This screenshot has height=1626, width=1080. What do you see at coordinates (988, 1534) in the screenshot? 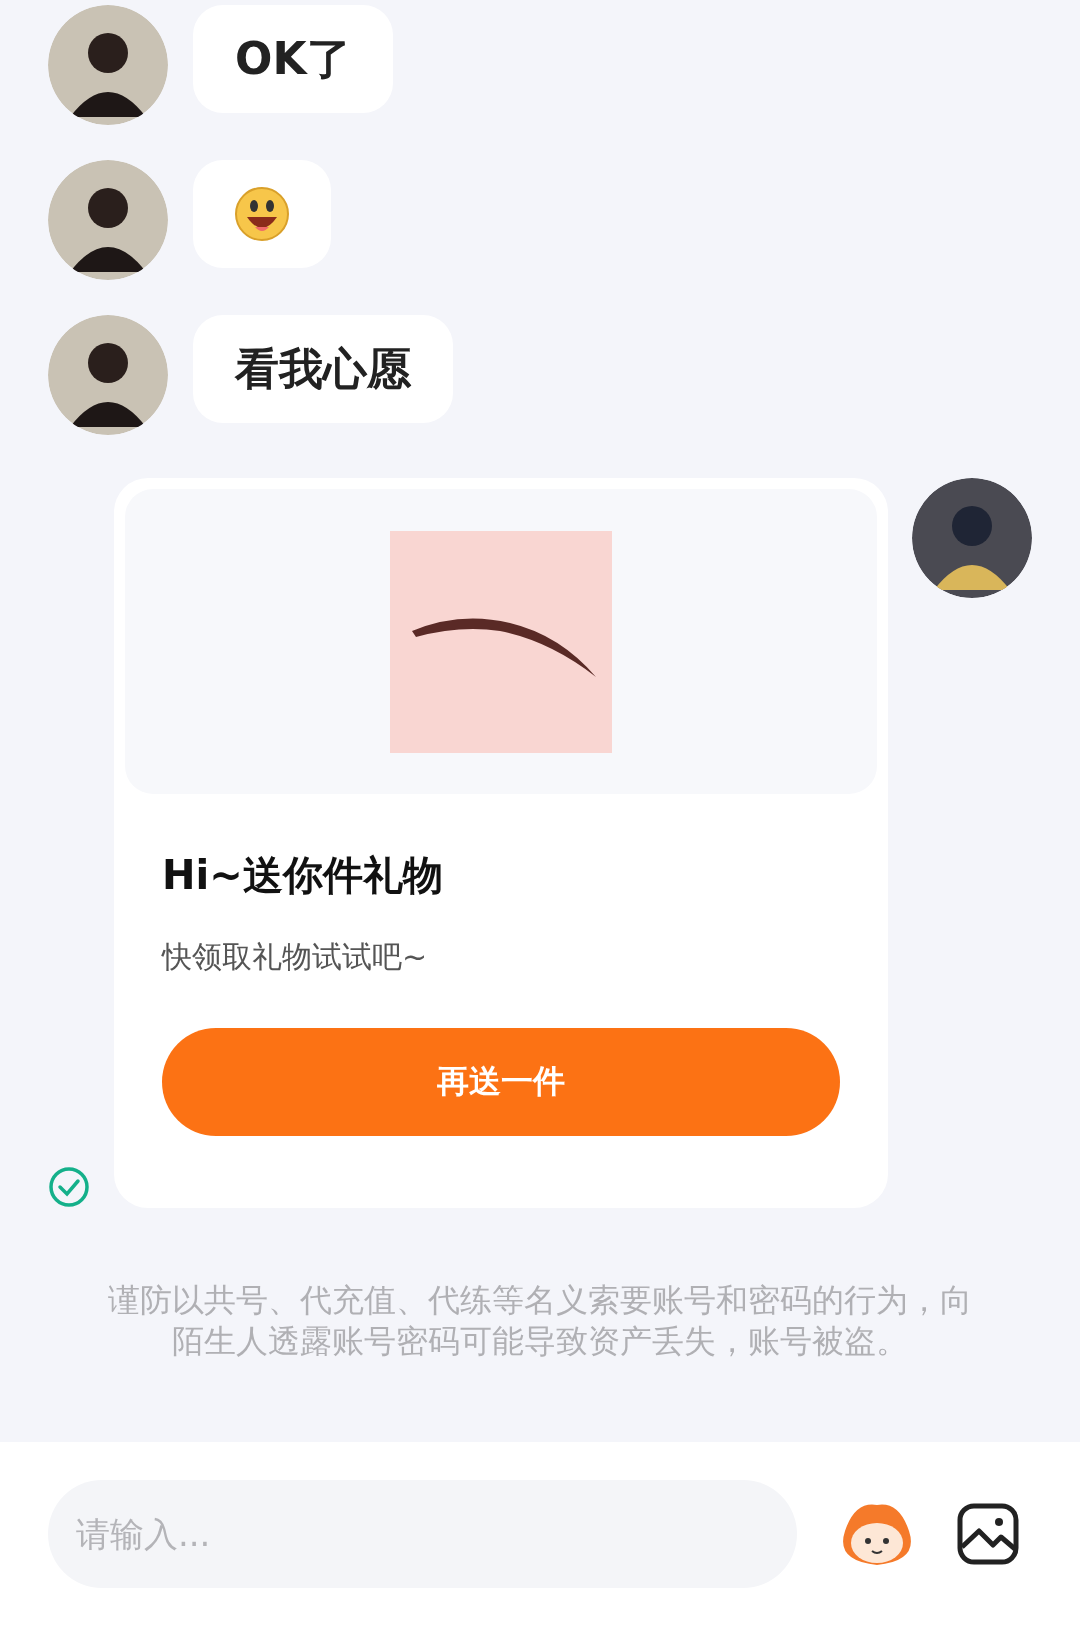
I see `image-icon` at bounding box center [988, 1534].